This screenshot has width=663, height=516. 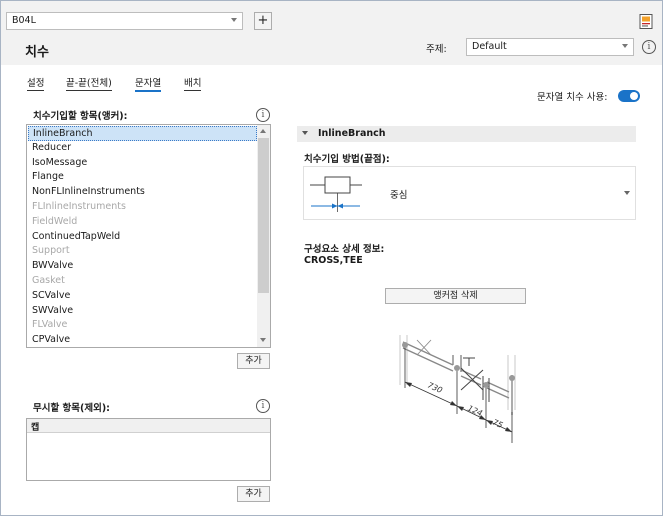 What do you see at coordinates (37, 52) in the screenshot?
I see `page-title: 치수` at bounding box center [37, 52].